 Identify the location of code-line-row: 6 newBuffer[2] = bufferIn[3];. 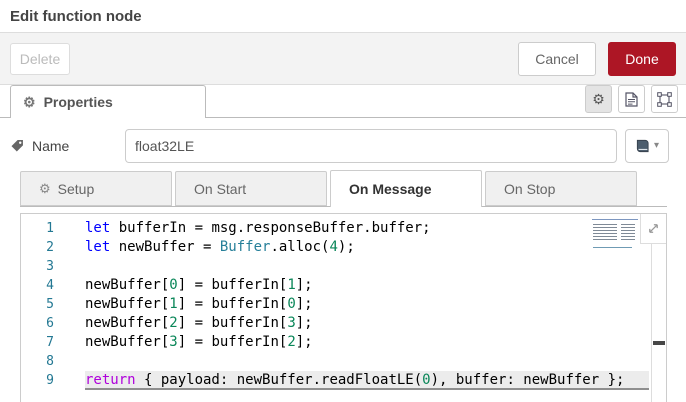
(343, 323).